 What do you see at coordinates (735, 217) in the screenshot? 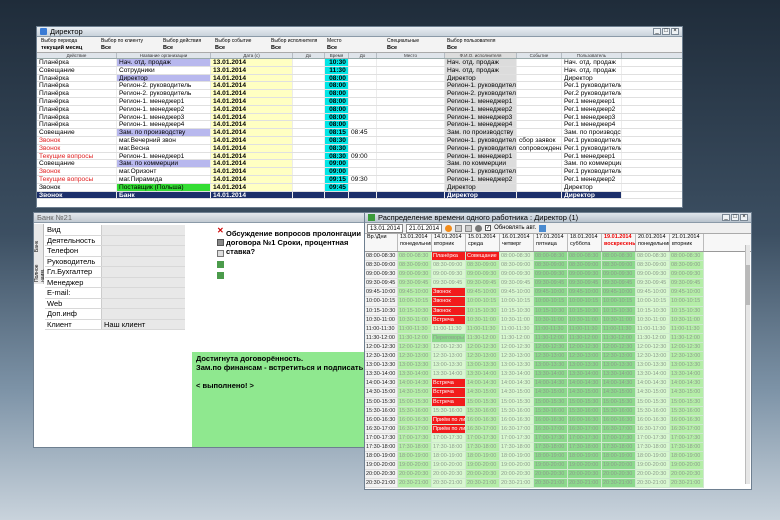
I see `grid-maximize-button: □` at bounding box center [735, 217].